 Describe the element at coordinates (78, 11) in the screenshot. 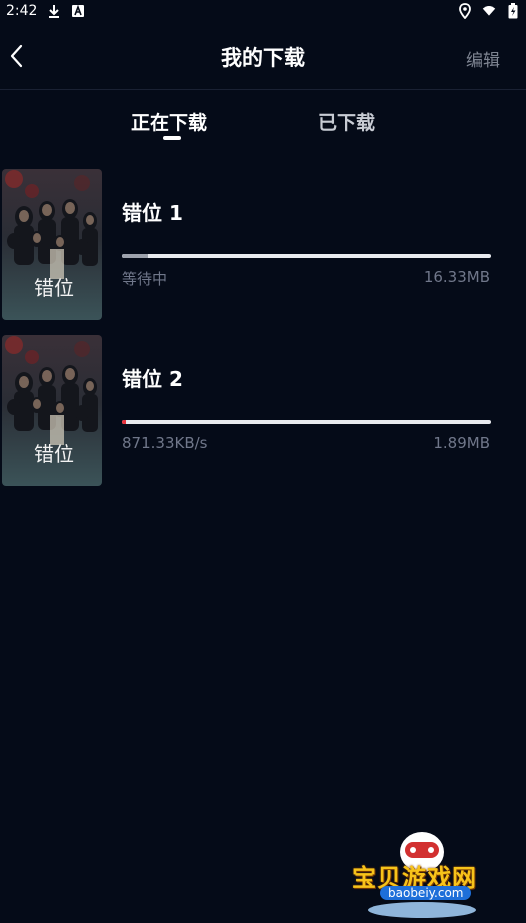

I see `app-icon` at that location.